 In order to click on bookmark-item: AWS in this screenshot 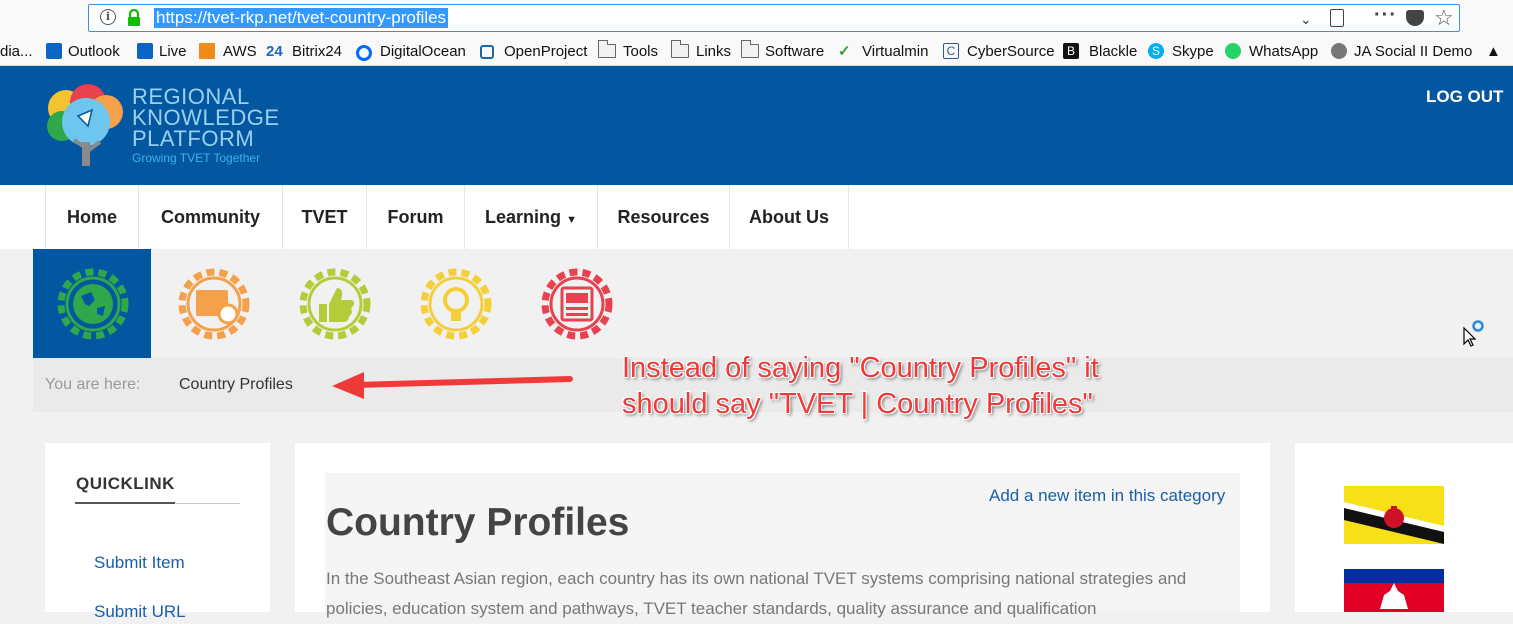, I will do `click(240, 52)`.